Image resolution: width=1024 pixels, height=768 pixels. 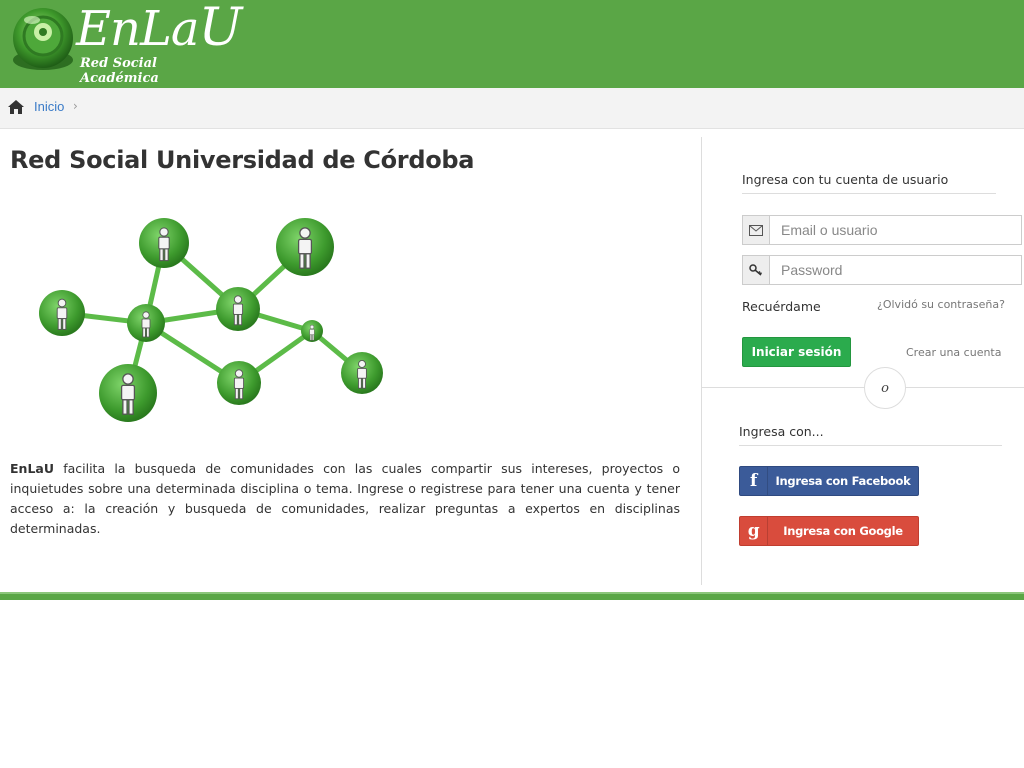 I want to click on intro-brand: EnLaU, so click(x=32, y=468).